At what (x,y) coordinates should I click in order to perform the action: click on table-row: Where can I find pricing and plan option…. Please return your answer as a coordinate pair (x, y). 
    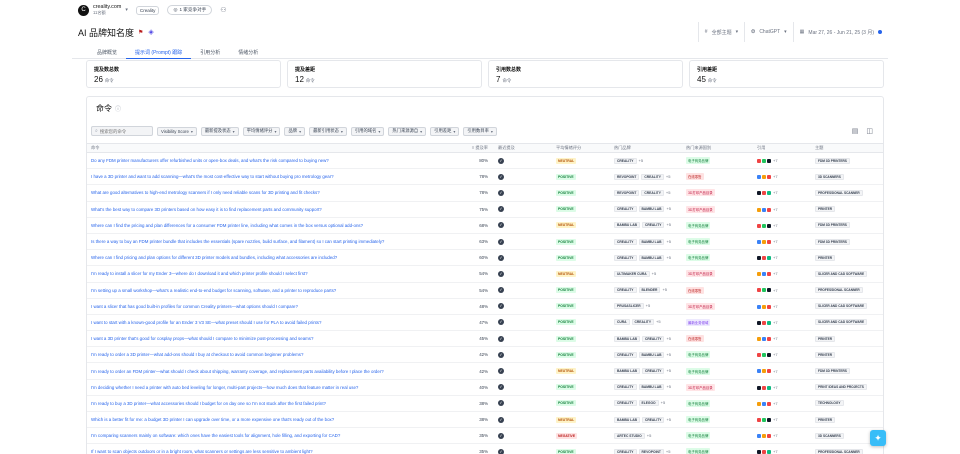
    Looking at the image, I should click on (485, 258).